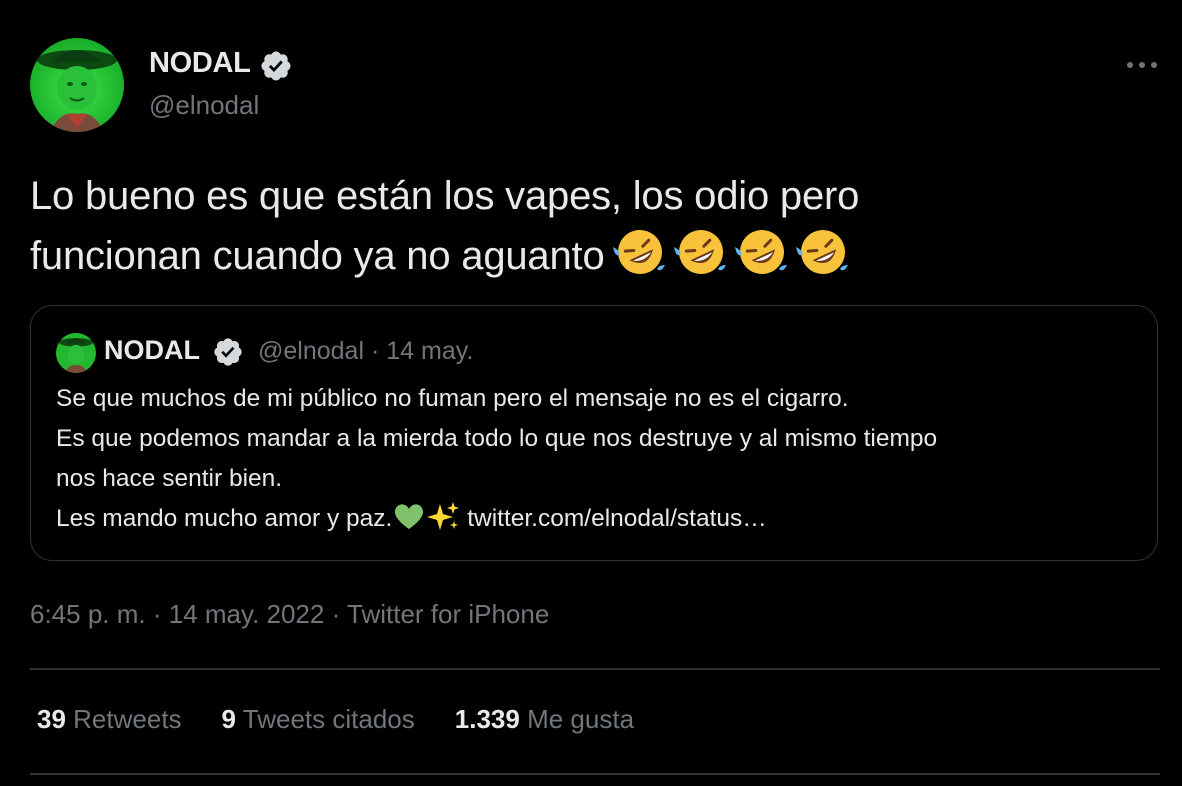 The width and height of the screenshot is (1182, 786). I want to click on quoted-author-avatar, so click(76, 353).